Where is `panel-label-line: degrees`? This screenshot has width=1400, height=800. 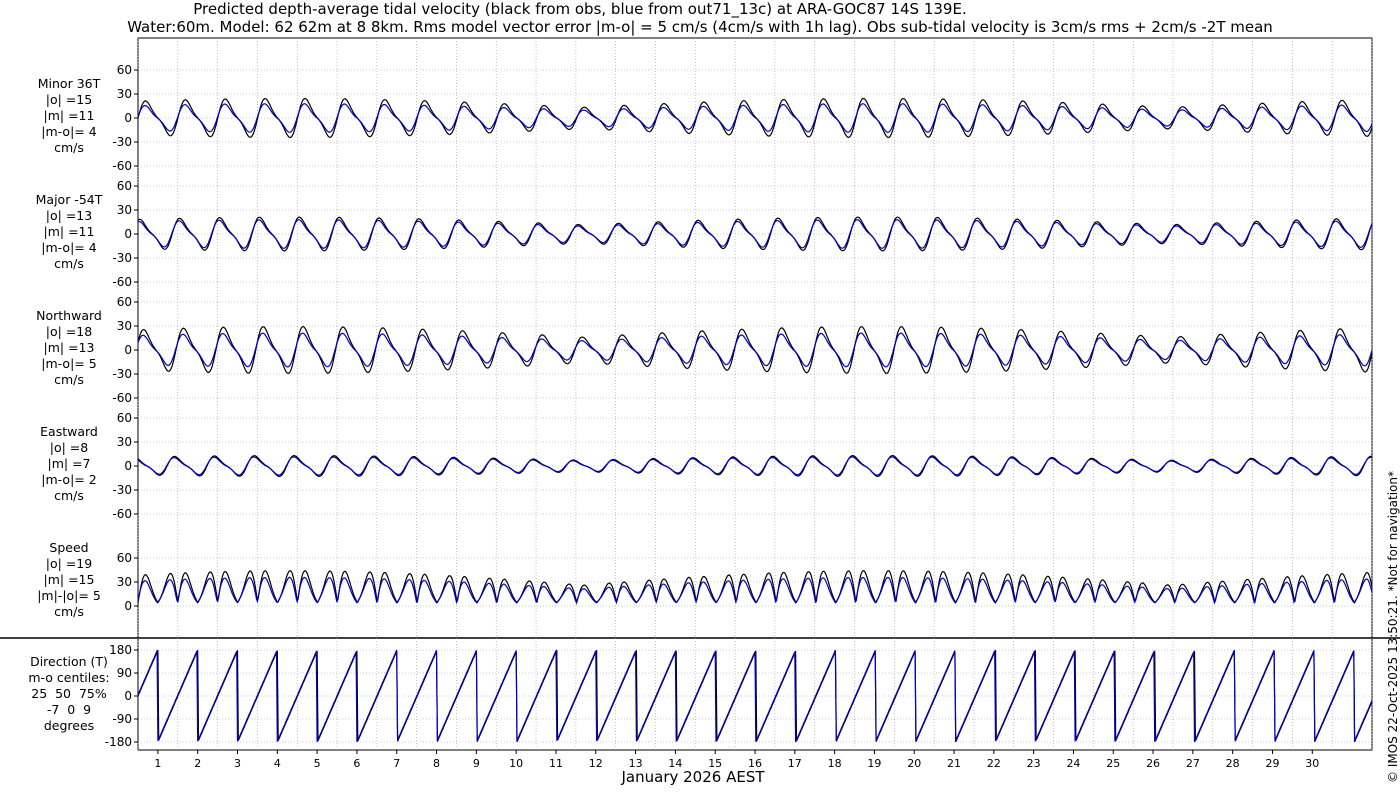 panel-label-line: degrees is located at coordinates (69, 725).